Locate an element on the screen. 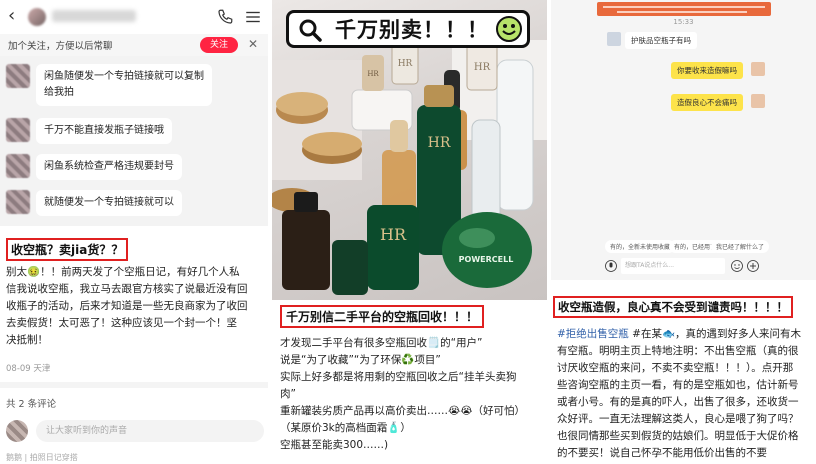 This screenshot has width=816, height=464. body-line: 去卖假货！太可恶了！这种应该见一个封一个！坚 is located at coordinates (121, 323).